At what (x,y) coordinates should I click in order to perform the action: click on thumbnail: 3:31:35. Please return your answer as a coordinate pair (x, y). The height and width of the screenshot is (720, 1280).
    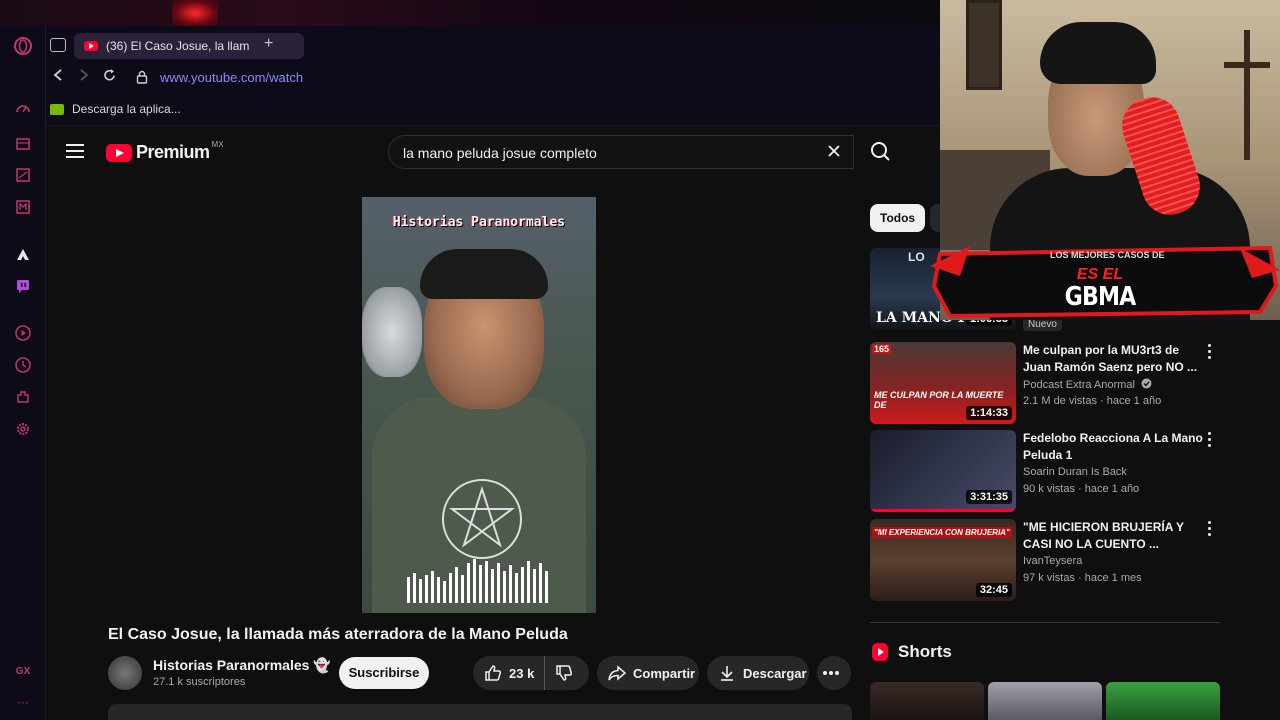
    Looking at the image, I should click on (943, 471).